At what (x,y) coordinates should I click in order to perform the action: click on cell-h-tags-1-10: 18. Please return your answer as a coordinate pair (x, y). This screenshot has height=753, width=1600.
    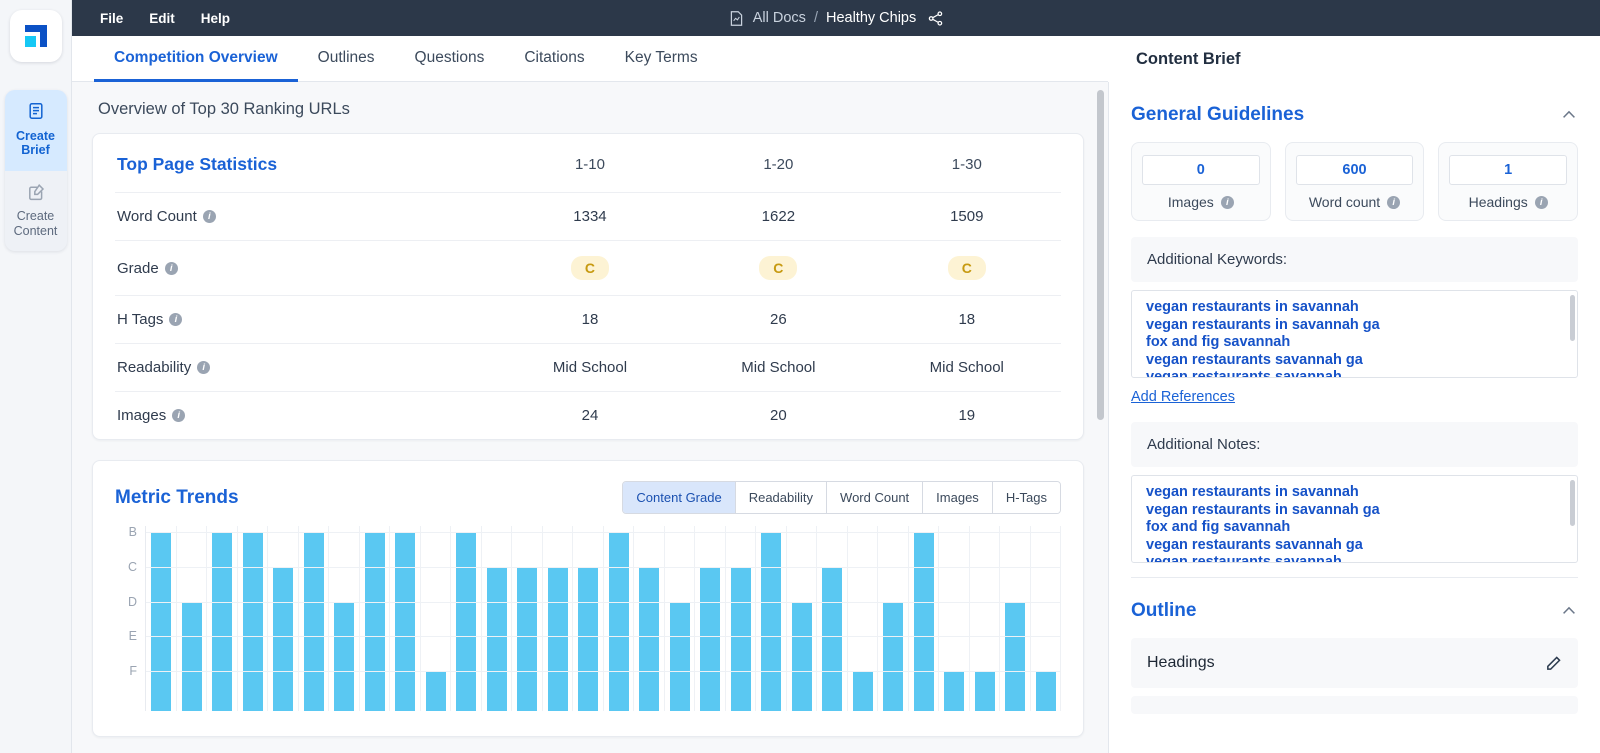
    Looking at the image, I should click on (590, 319).